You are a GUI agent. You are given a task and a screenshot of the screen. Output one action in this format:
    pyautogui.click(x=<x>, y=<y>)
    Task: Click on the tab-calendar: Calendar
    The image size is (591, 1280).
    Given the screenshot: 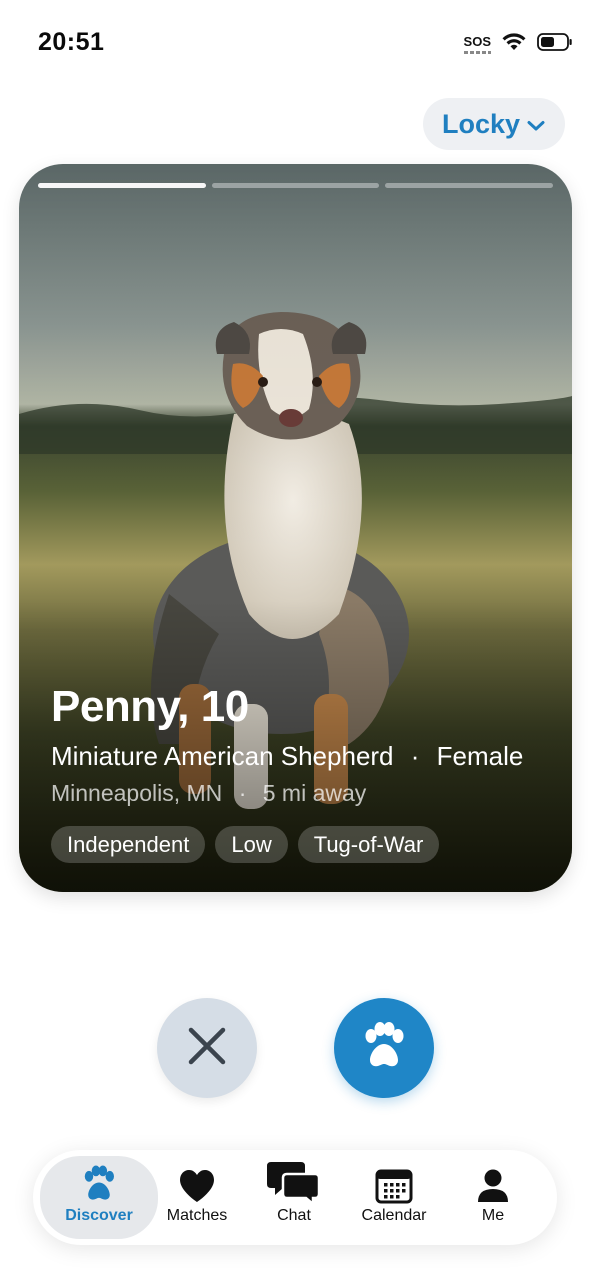 What is the action you would take?
    pyautogui.click(x=394, y=1197)
    